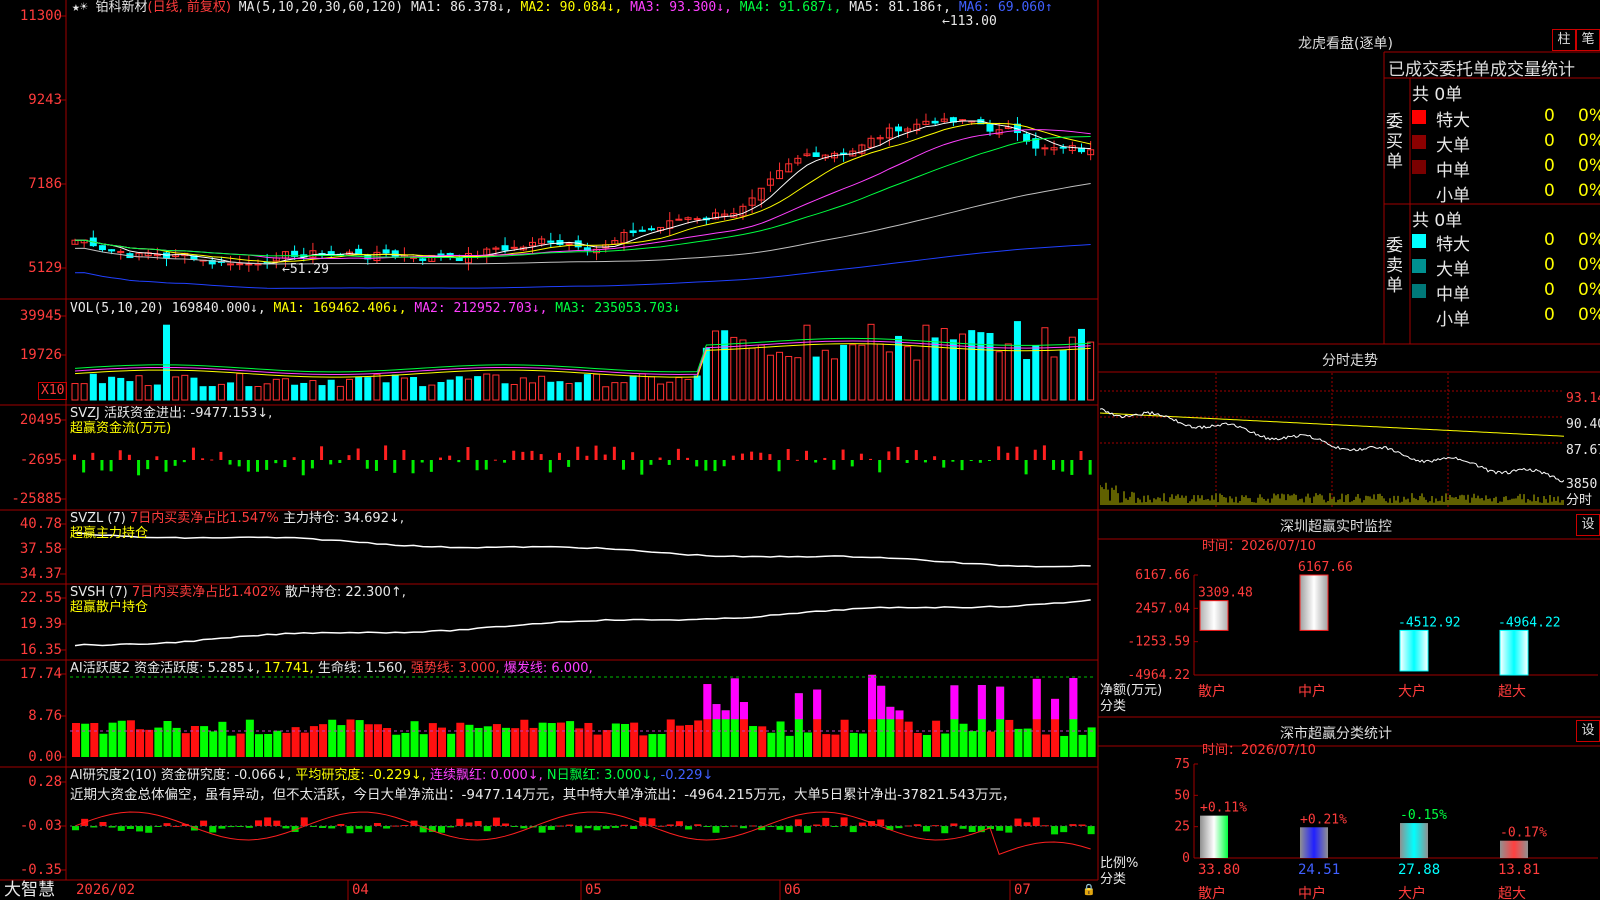  I want to click on tick-mode-button: 笔, so click(1588, 40).